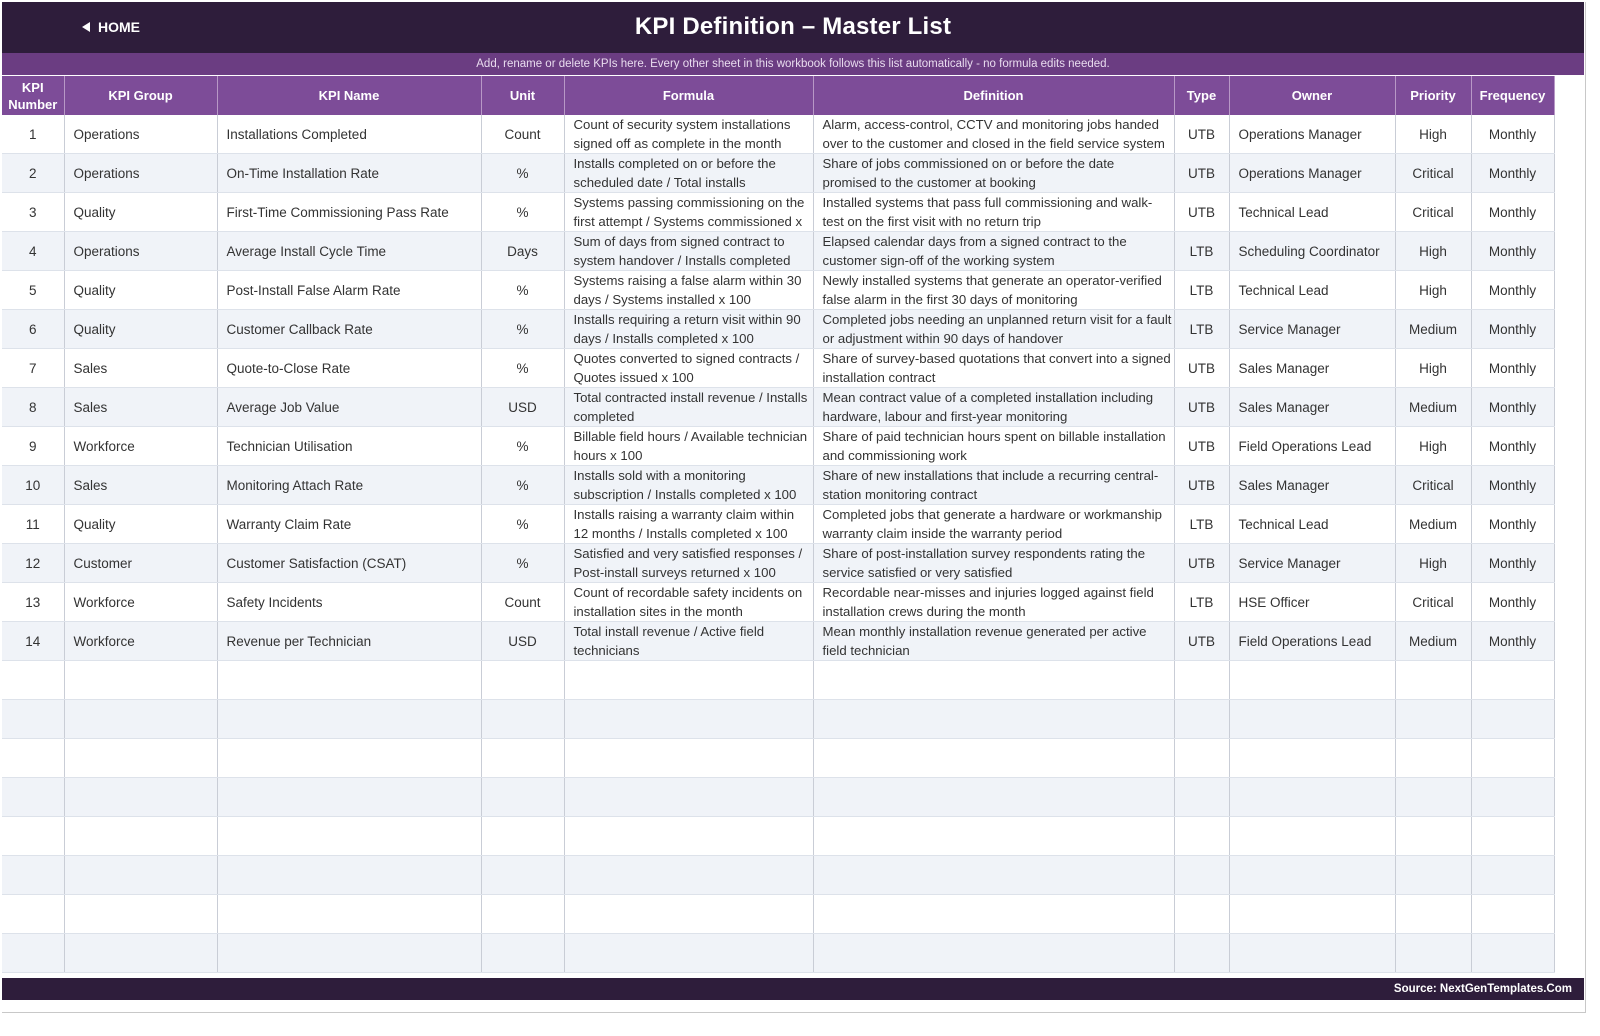  I want to click on cell-kpi-number: 8, so click(33, 407).